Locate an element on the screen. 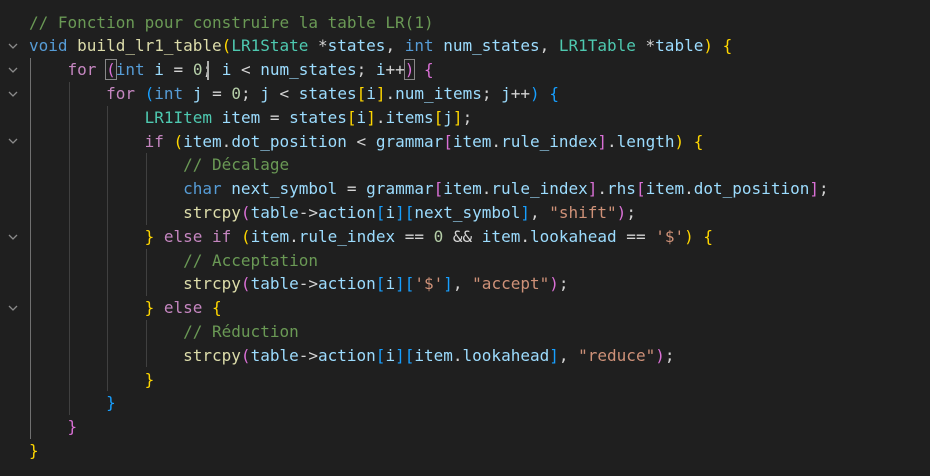 This screenshot has width=930, height=476. code-line: // Acceptation is located at coordinates (465, 261).